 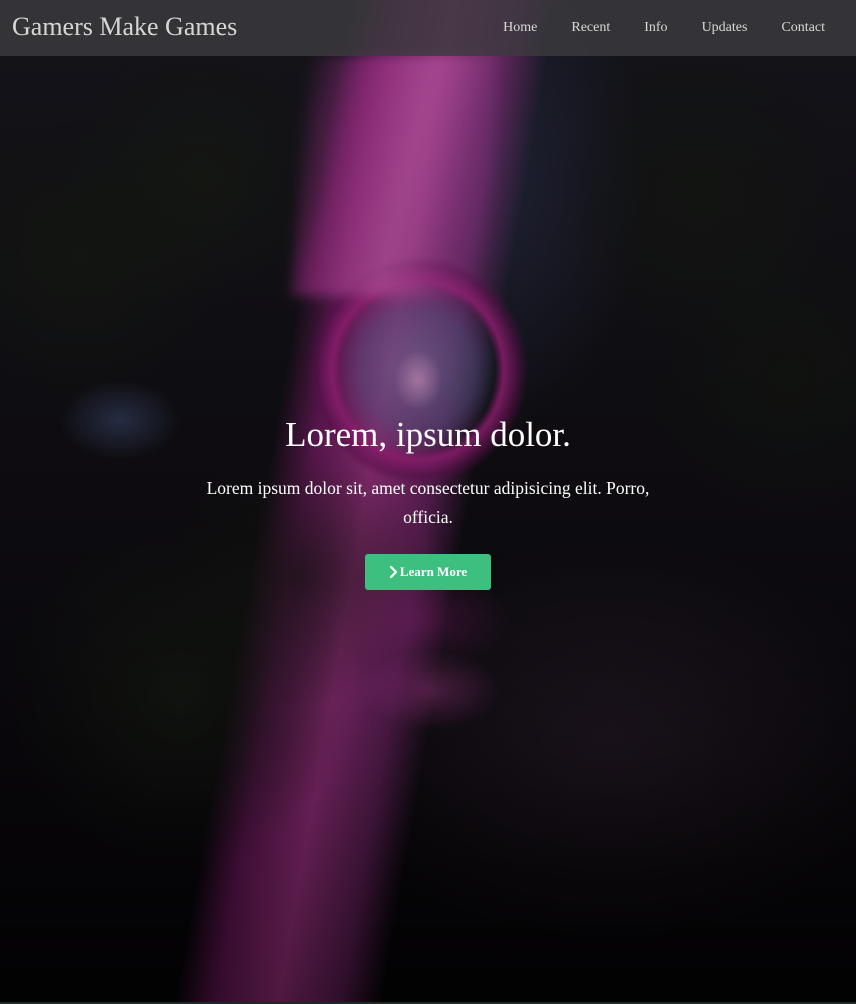 I want to click on nav-item-recent: Recent, so click(x=590, y=28).